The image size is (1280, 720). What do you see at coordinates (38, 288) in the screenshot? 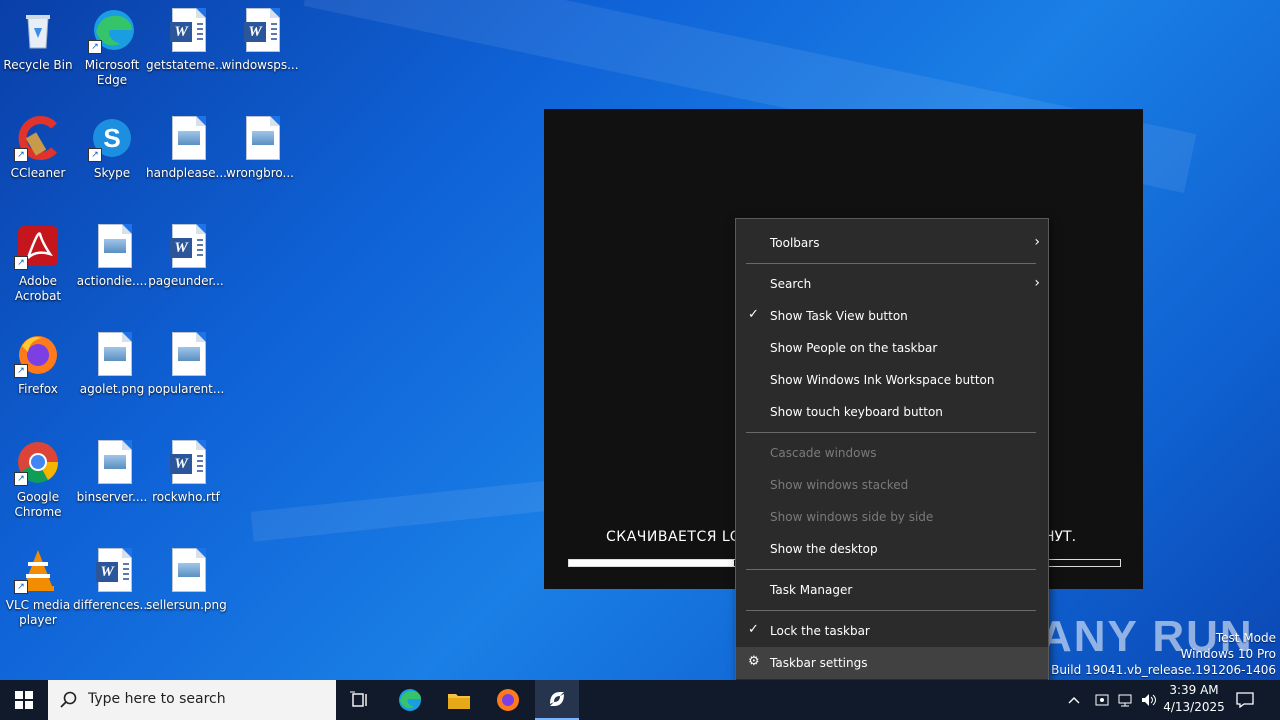
I see `desktop-icon-label: Adobe Acrobat` at bounding box center [38, 288].